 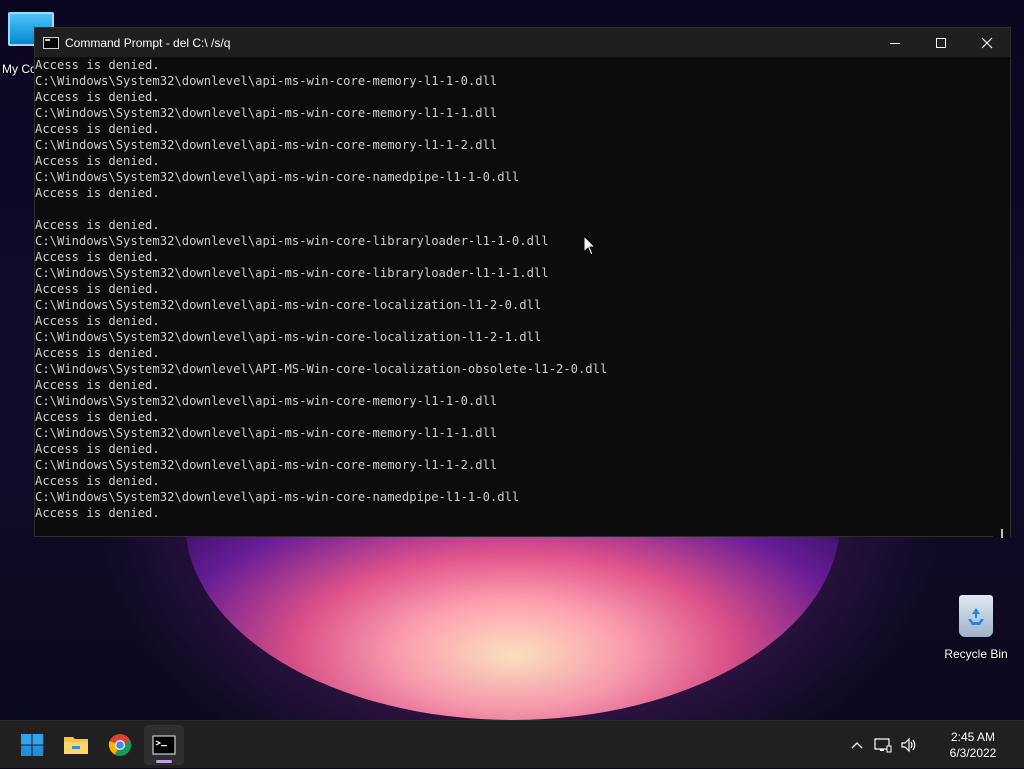 I want to click on windows-start-icon, so click(x=32, y=744).